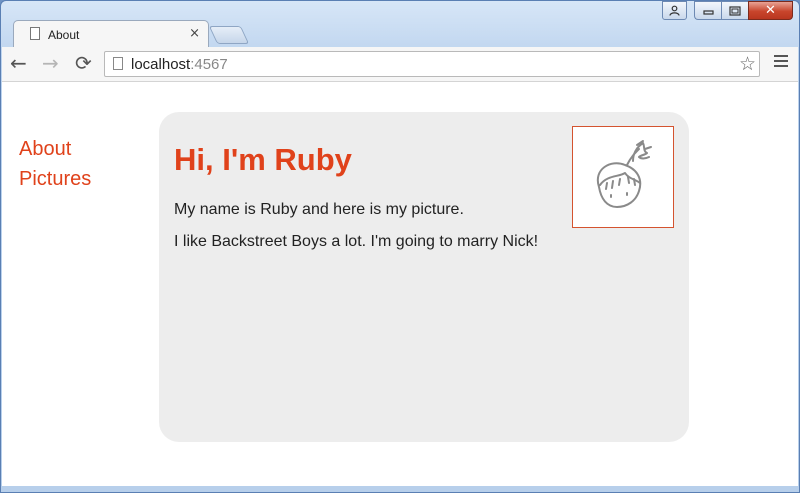 The height and width of the screenshot is (493, 800). Describe the element at coordinates (209, 64) in the screenshot. I see `url-port: :4567` at that location.